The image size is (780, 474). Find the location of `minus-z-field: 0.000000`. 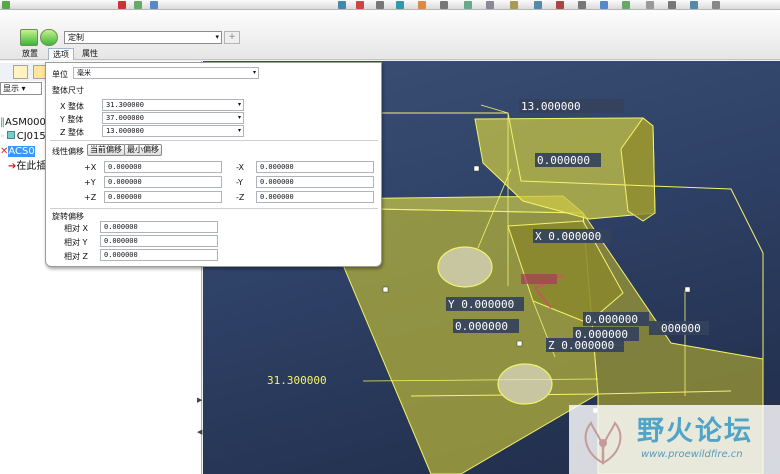

minus-z-field: 0.000000 is located at coordinates (315, 197).